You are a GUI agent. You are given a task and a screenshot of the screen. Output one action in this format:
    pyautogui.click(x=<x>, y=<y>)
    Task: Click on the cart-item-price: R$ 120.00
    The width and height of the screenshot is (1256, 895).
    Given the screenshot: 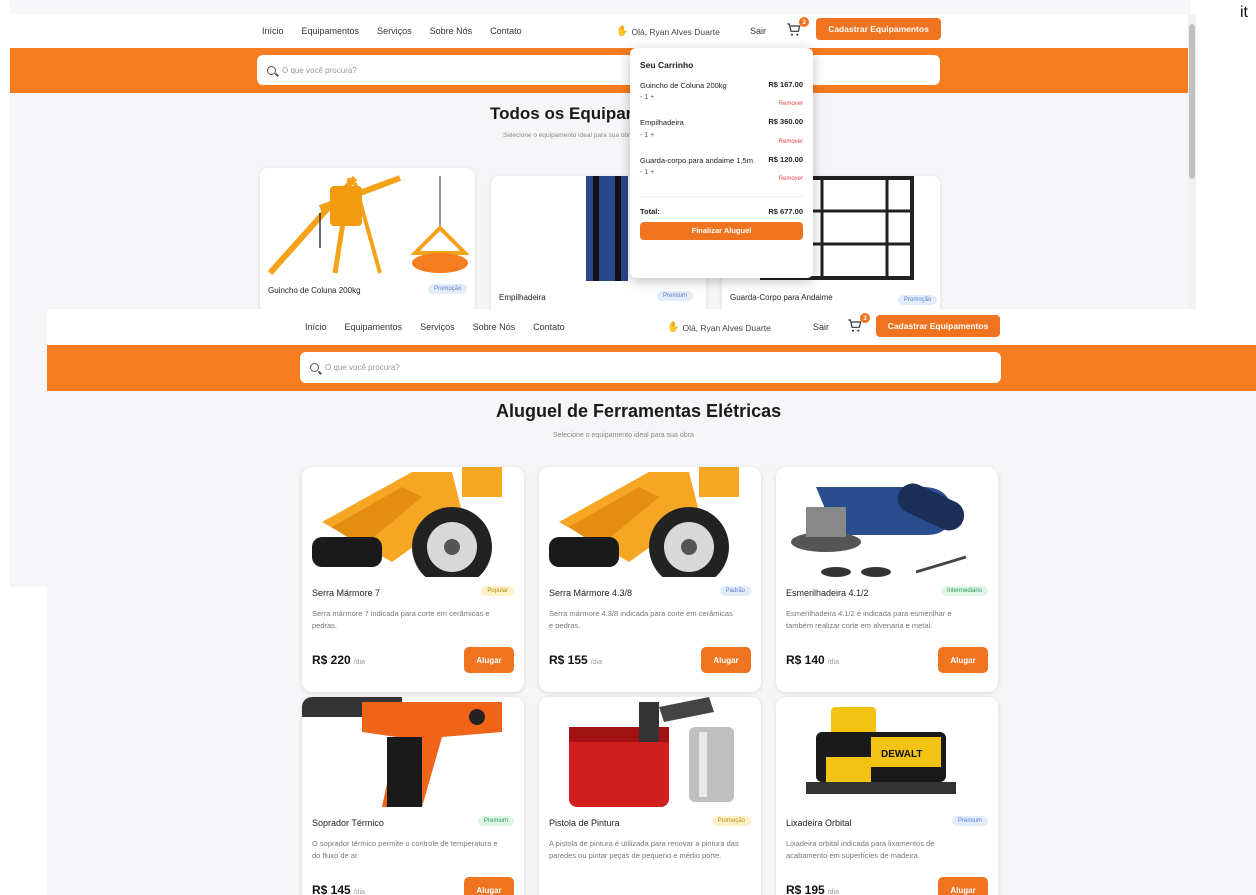 What is the action you would take?
    pyautogui.click(x=785, y=159)
    